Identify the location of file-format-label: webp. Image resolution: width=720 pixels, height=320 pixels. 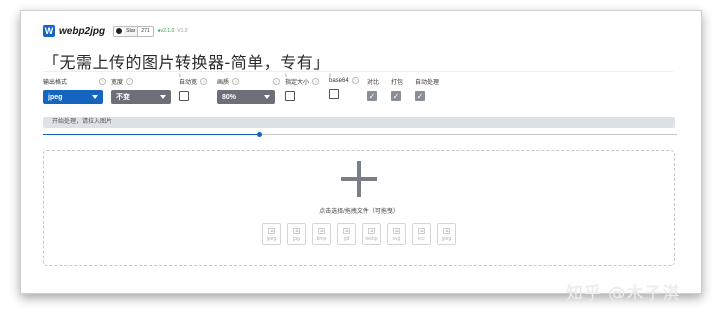
(371, 239).